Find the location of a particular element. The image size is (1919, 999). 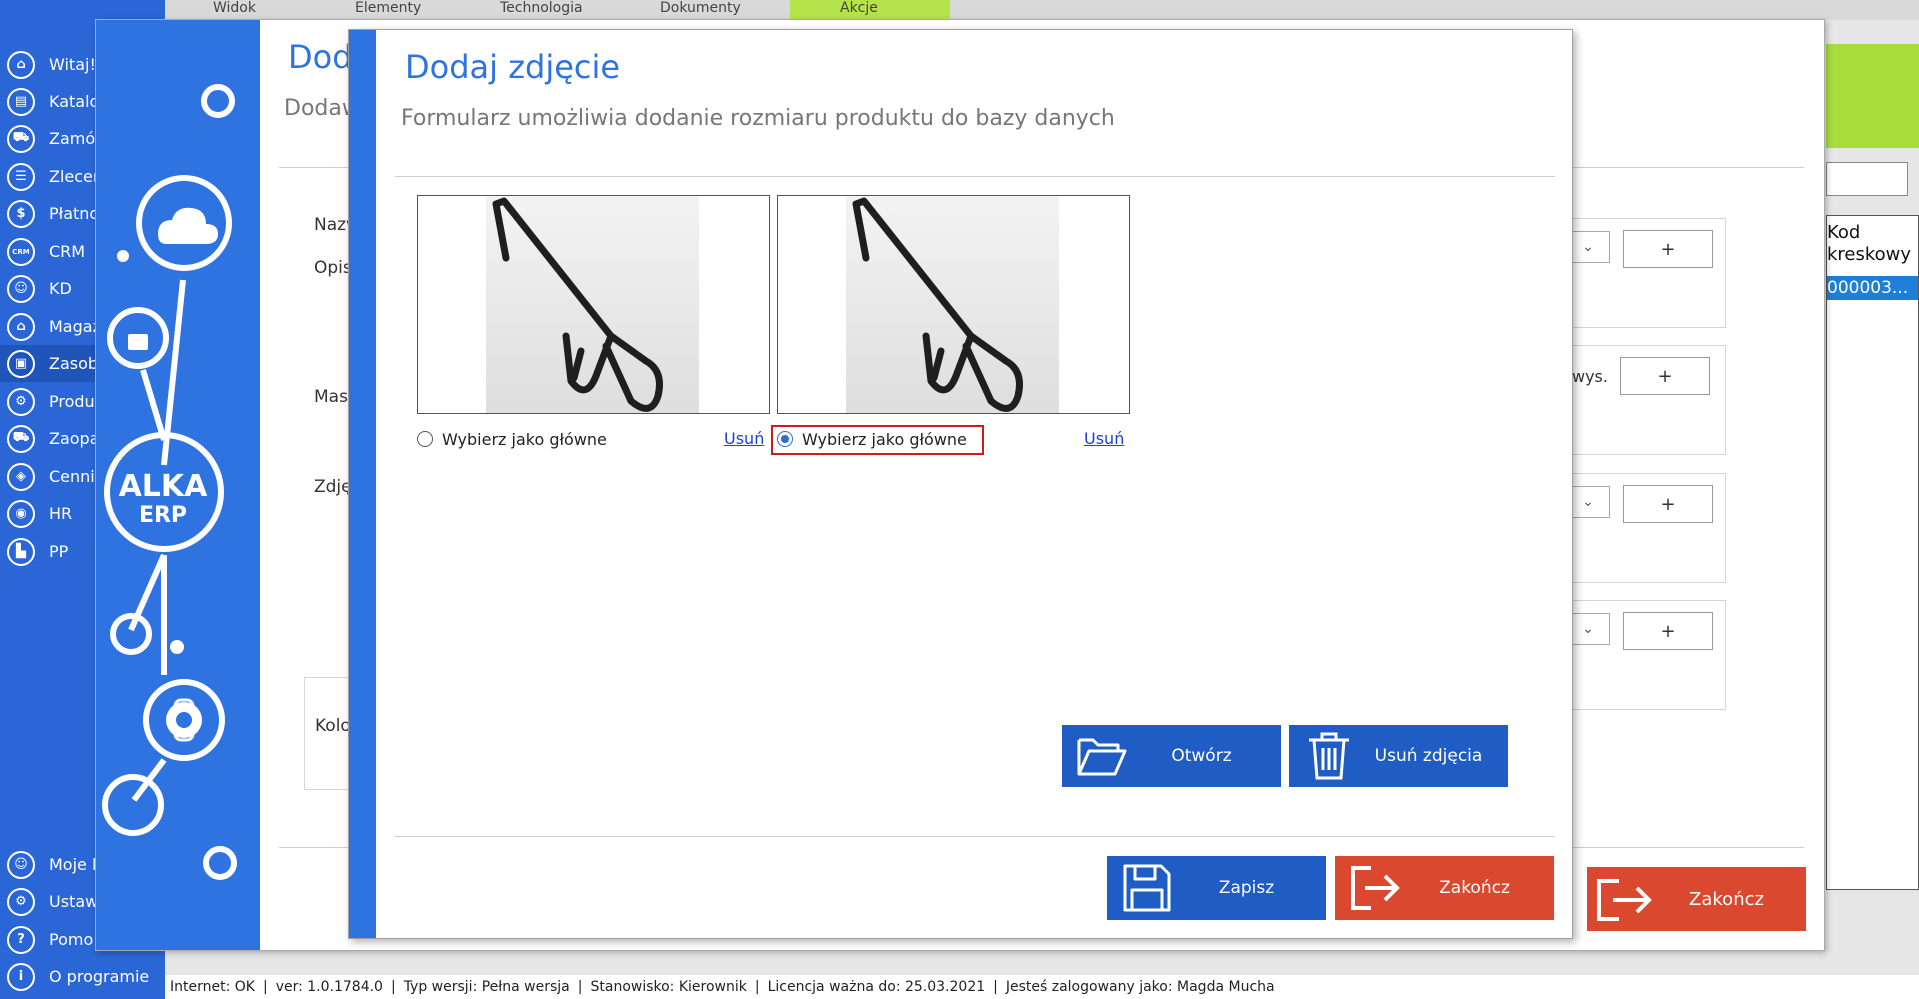

sidebar-item-label: O programie is located at coordinates (99, 976).